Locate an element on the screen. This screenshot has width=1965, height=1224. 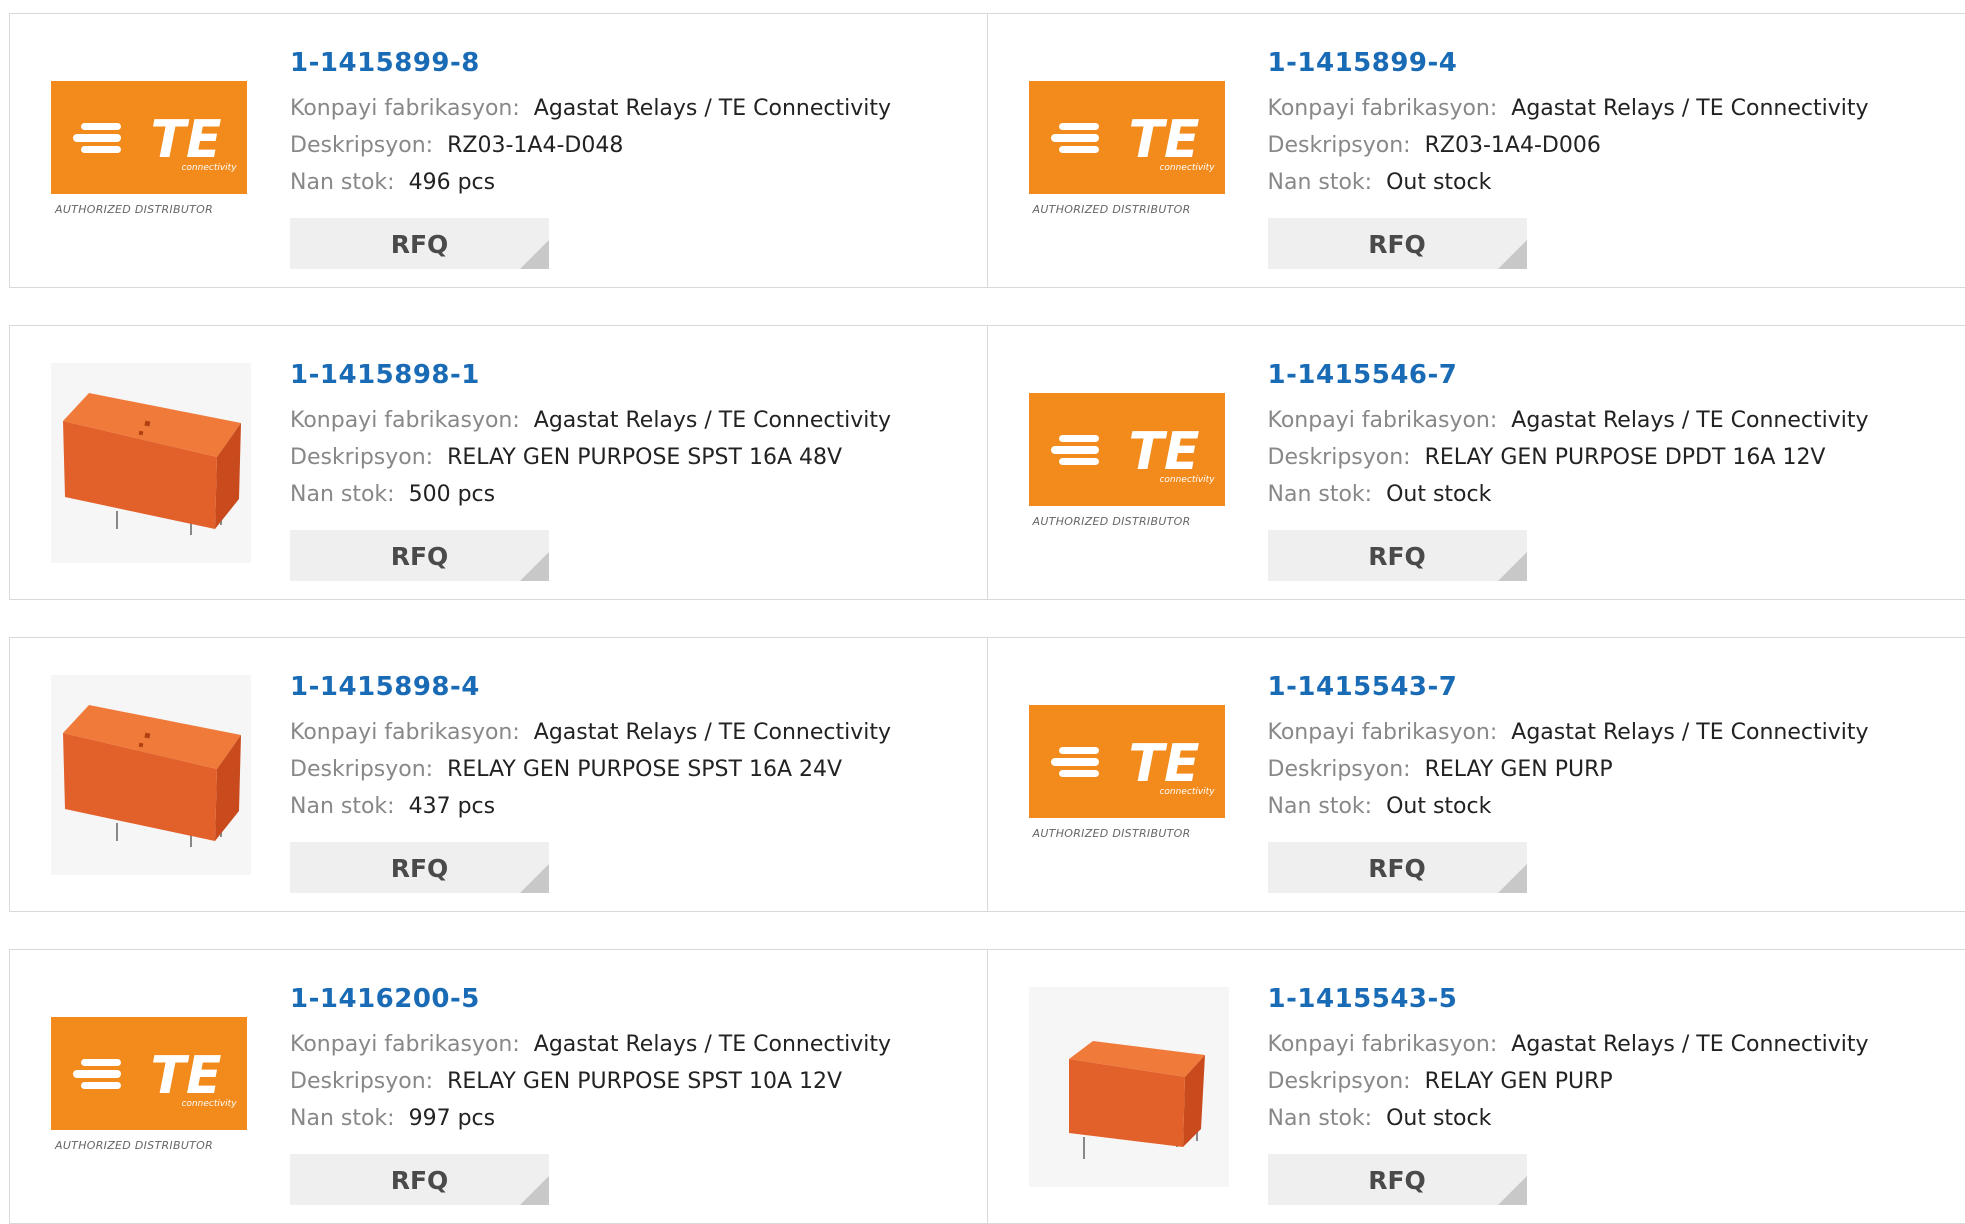
stock-line: Nan stok: 437 pcs is located at coordinates (392, 806).